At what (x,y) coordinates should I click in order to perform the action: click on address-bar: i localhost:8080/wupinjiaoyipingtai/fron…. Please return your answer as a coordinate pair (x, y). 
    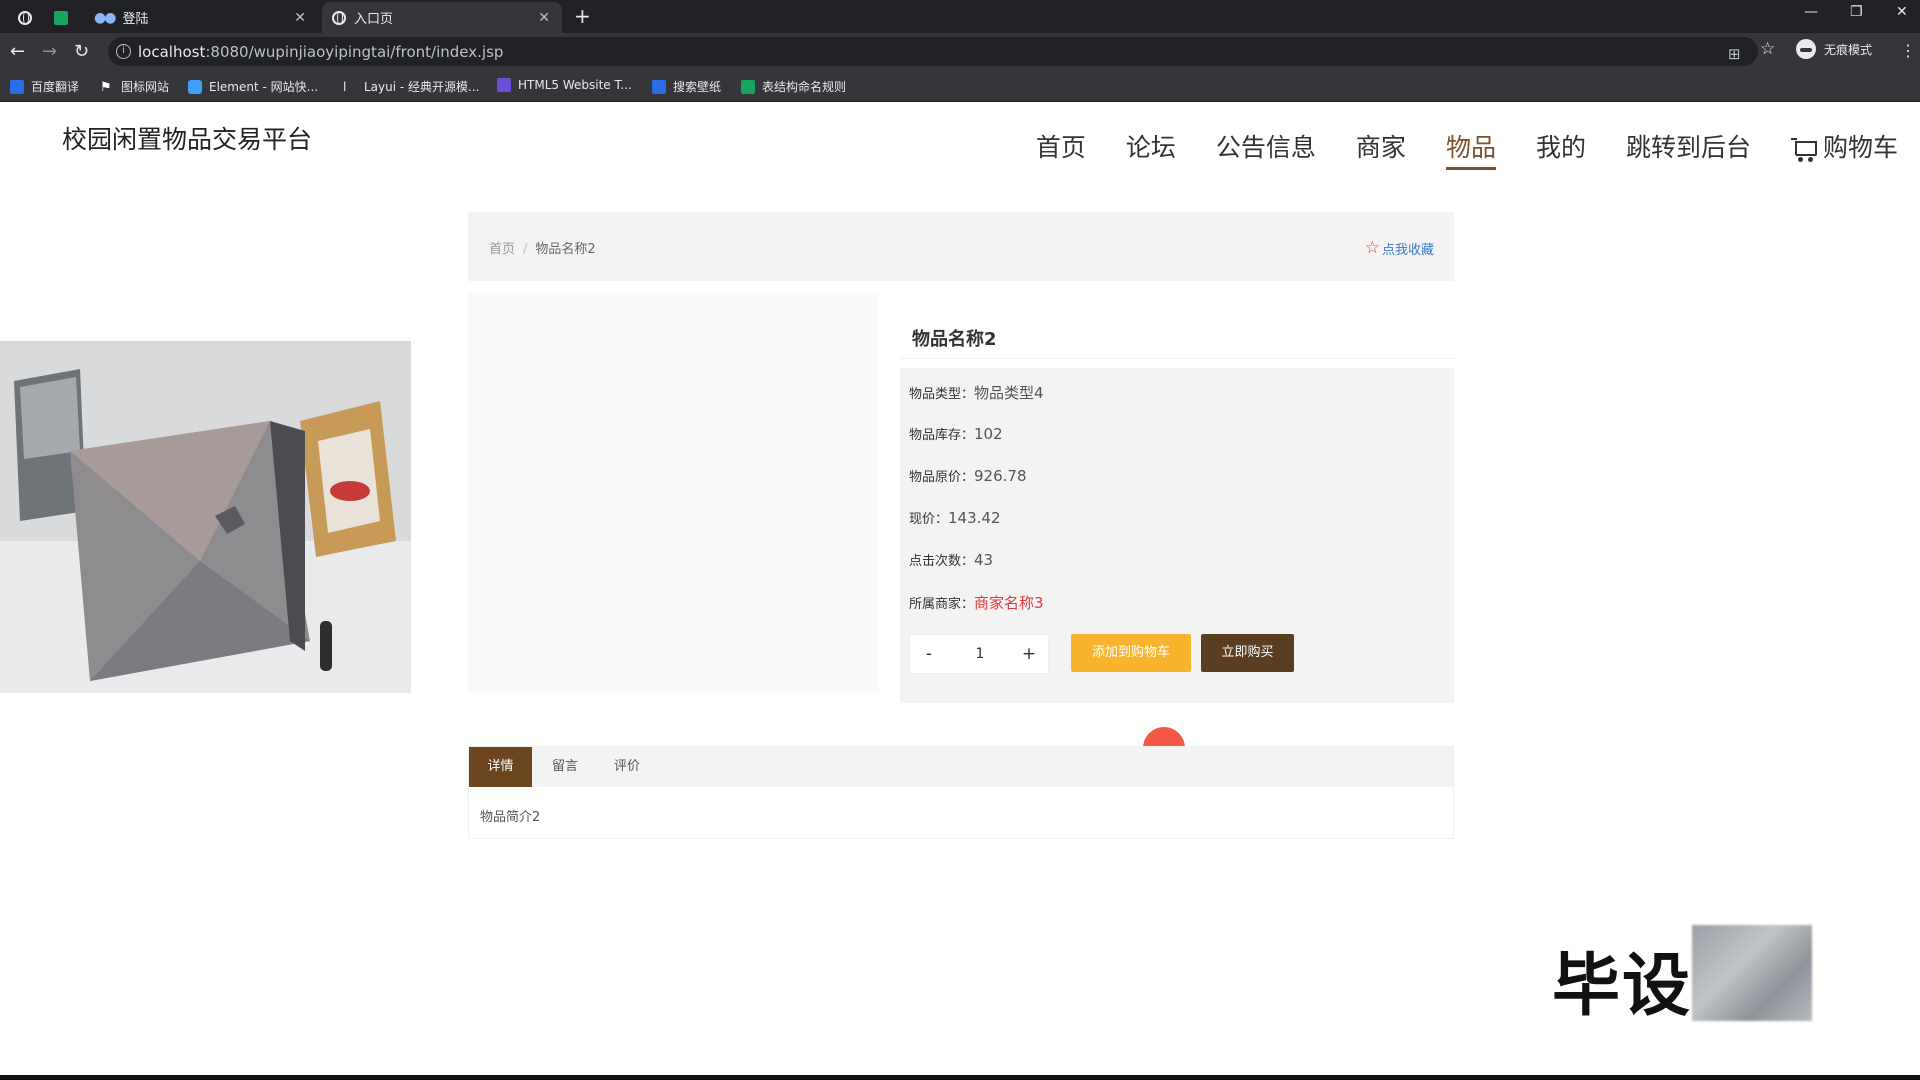
    Looking at the image, I should click on (933, 51).